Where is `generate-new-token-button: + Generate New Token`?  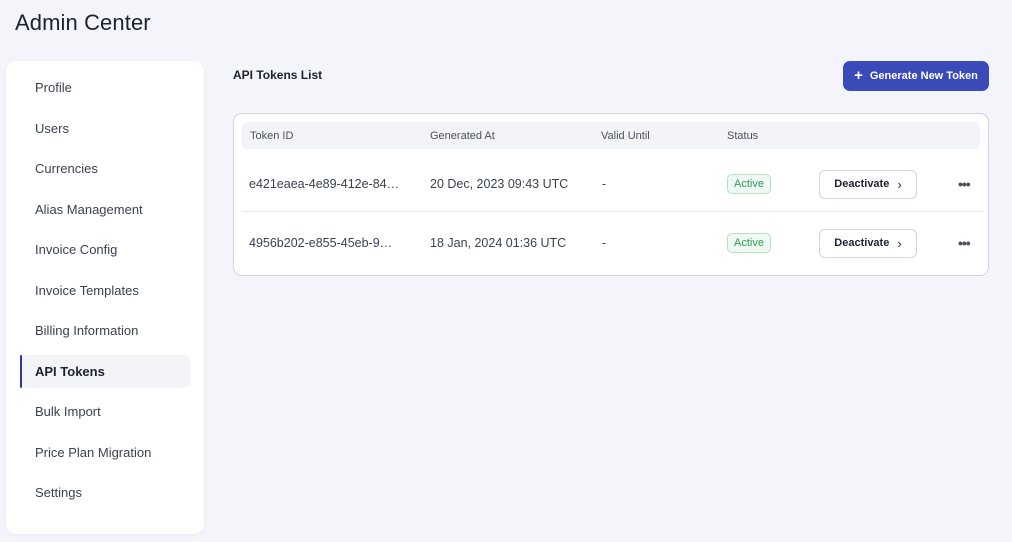 generate-new-token-button: + Generate New Token is located at coordinates (916, 76).